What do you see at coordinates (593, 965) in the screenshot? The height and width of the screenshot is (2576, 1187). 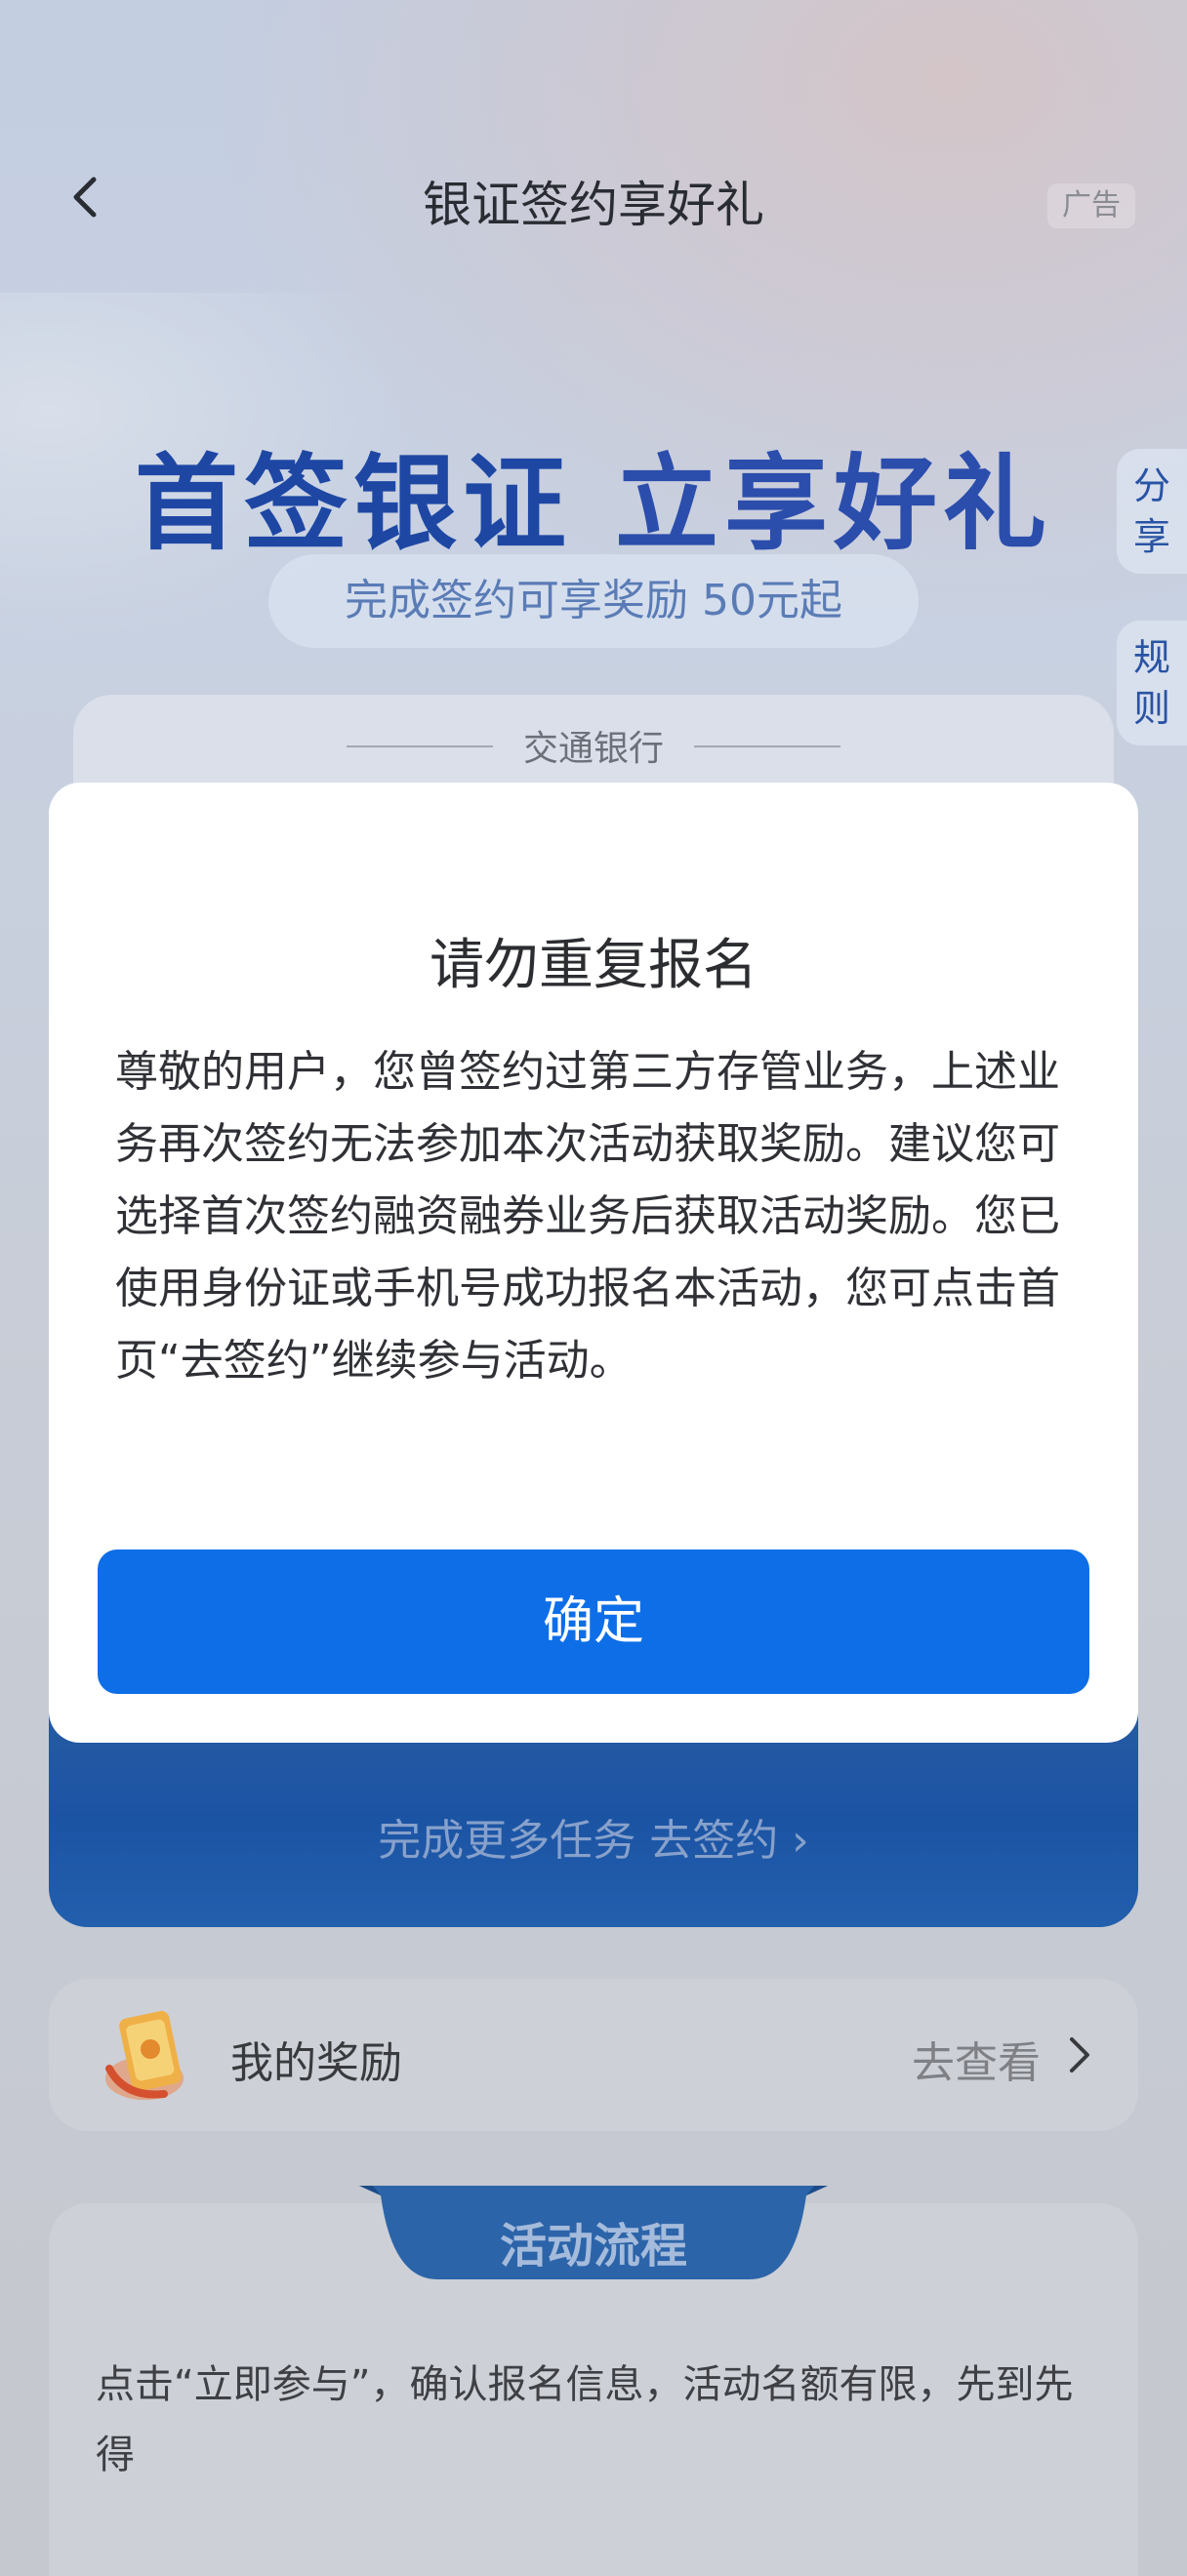 I see `dialog-title: 请勿重复报名` at bounding box center [593, 965].